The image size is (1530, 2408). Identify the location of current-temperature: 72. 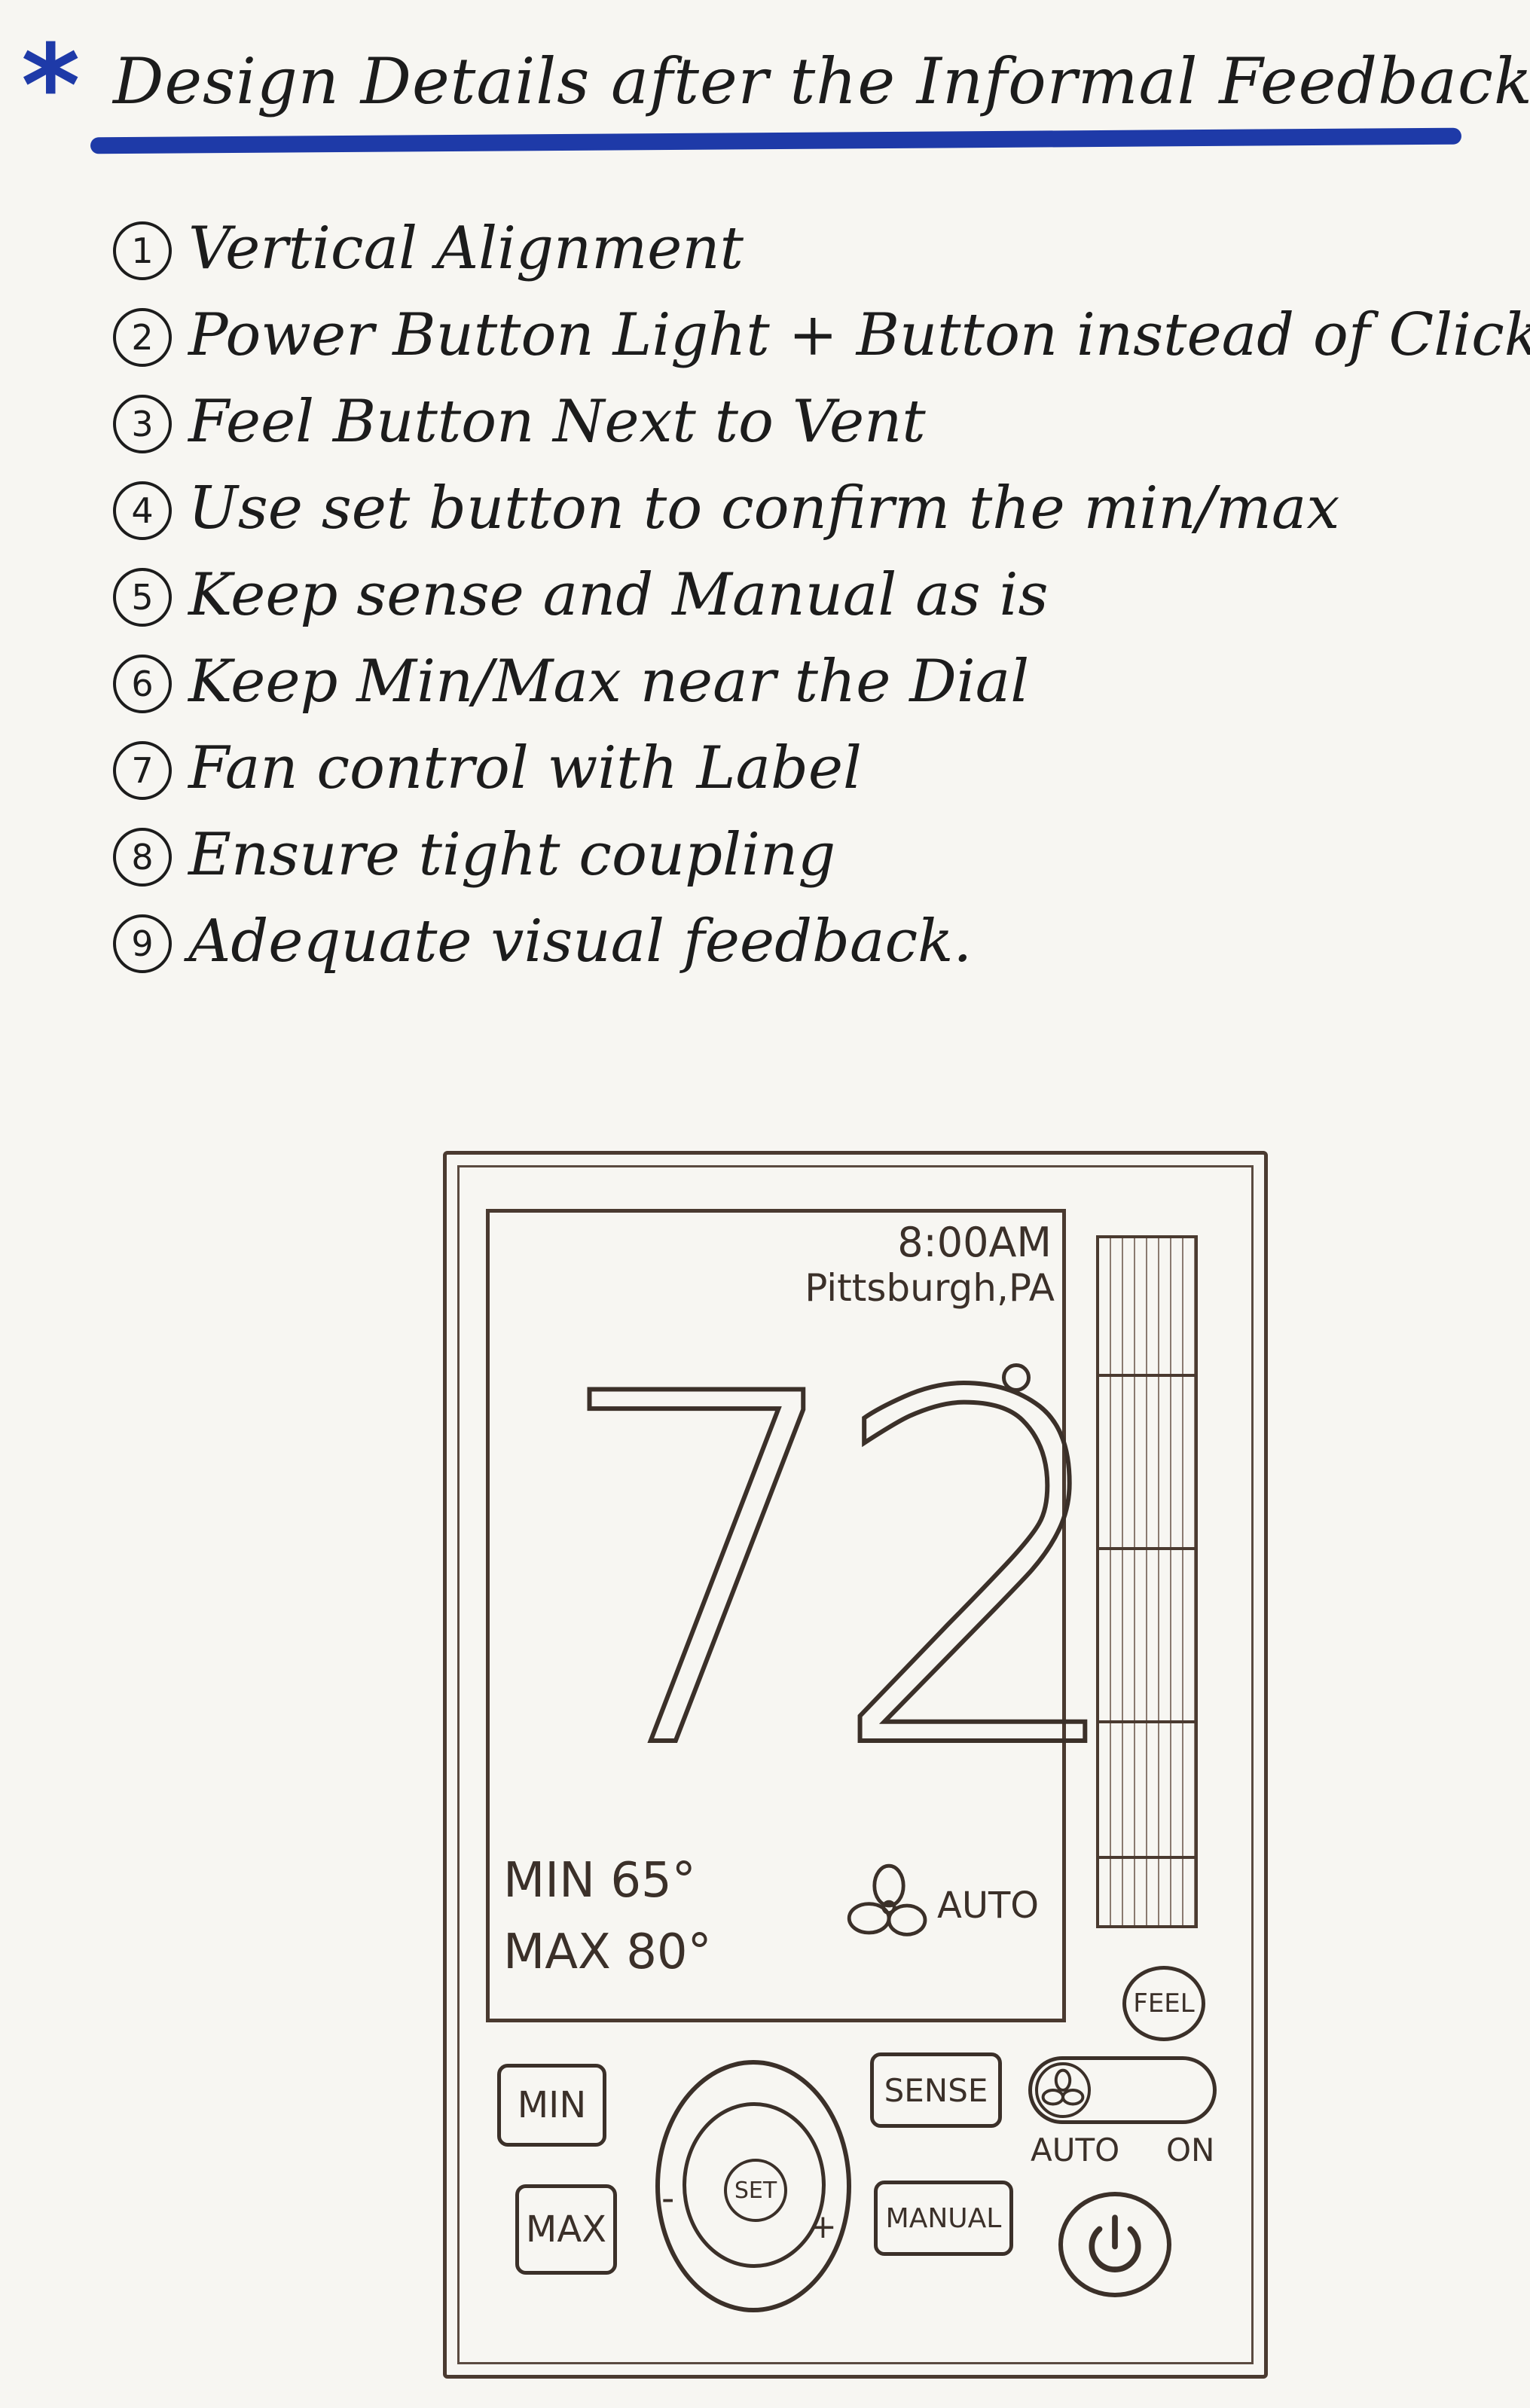
(841, 1573).